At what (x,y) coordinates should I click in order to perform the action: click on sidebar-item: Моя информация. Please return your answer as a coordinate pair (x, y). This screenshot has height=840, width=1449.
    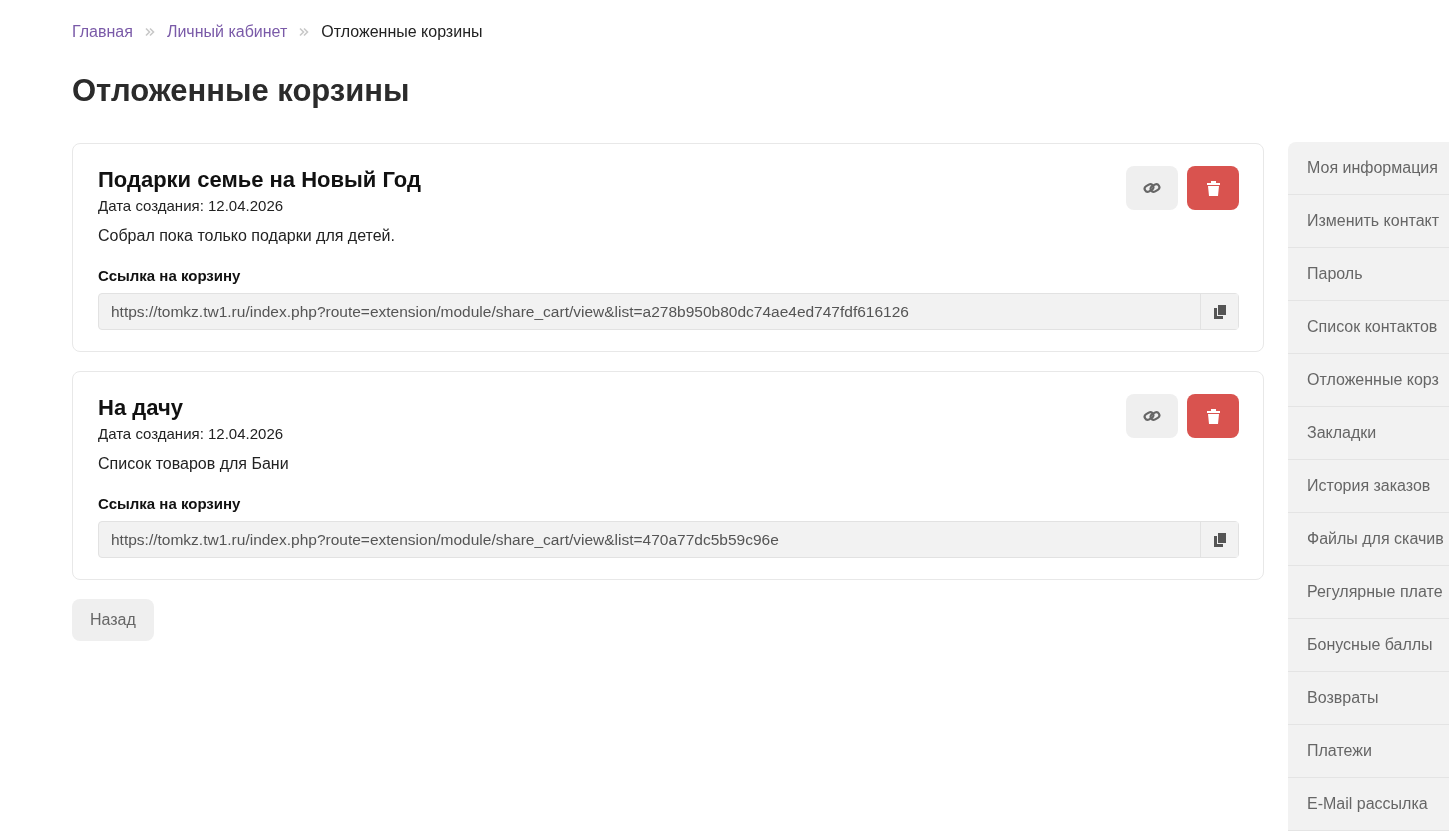
    Looking at the image, I should click on (1368, 168).